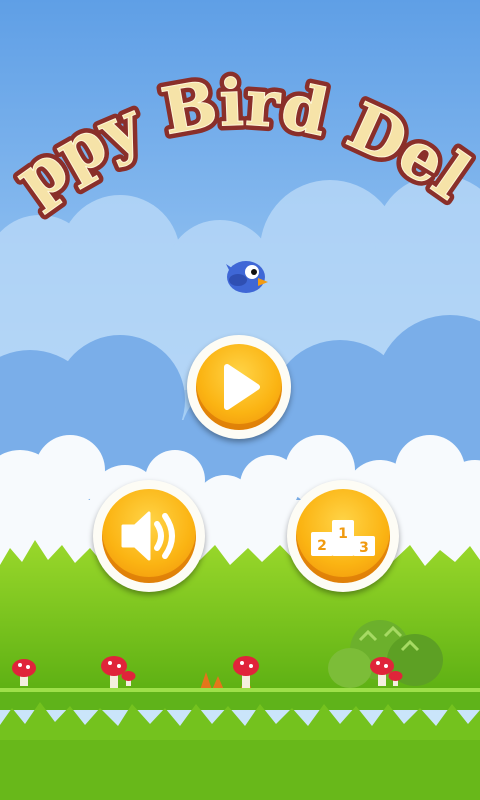 The image size is (480, 800). I want to click on play-button, so click(239, 387).